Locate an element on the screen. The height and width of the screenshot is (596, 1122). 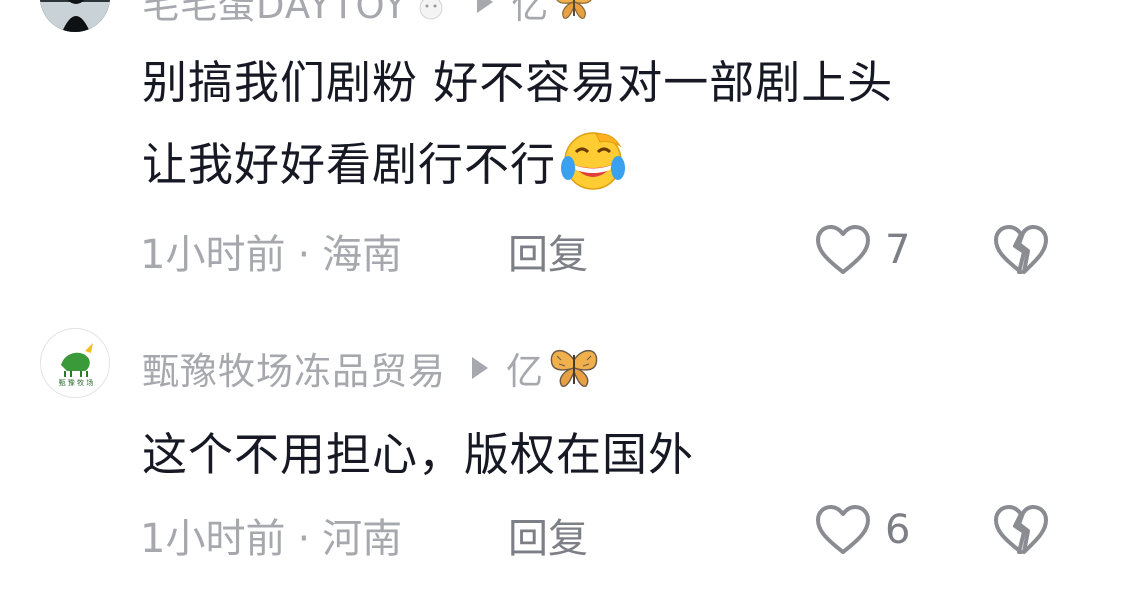
username-row: 毛毛蛋DAYTOY 亿 is located at coordinates (369, 13).